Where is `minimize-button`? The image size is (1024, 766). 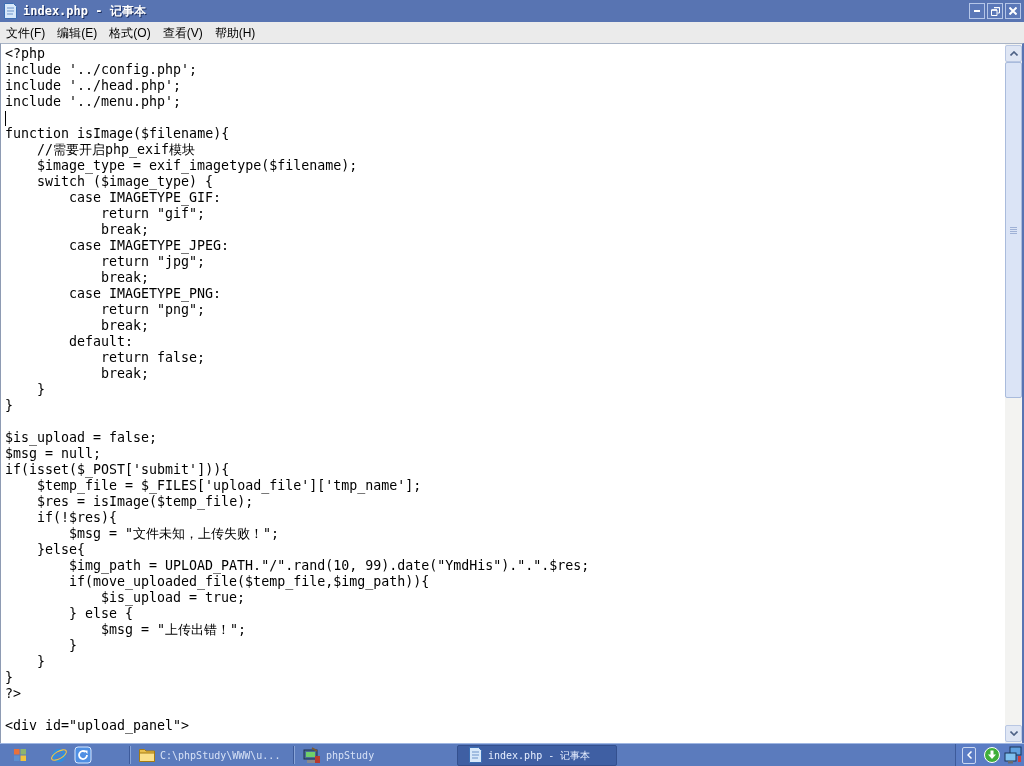 minimize-button is located at coordinates (977, 11).